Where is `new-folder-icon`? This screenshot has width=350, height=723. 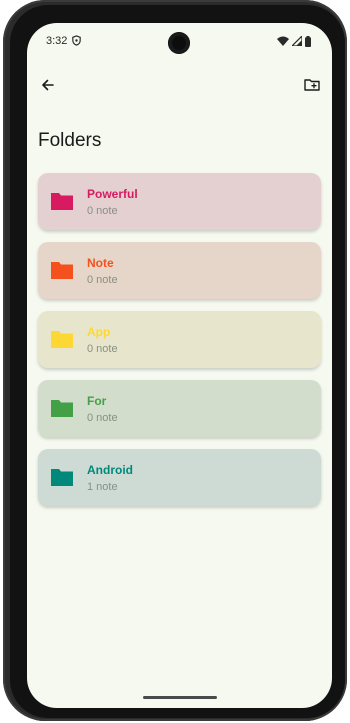
new-folder-icon is located at coordinates (312, 85).